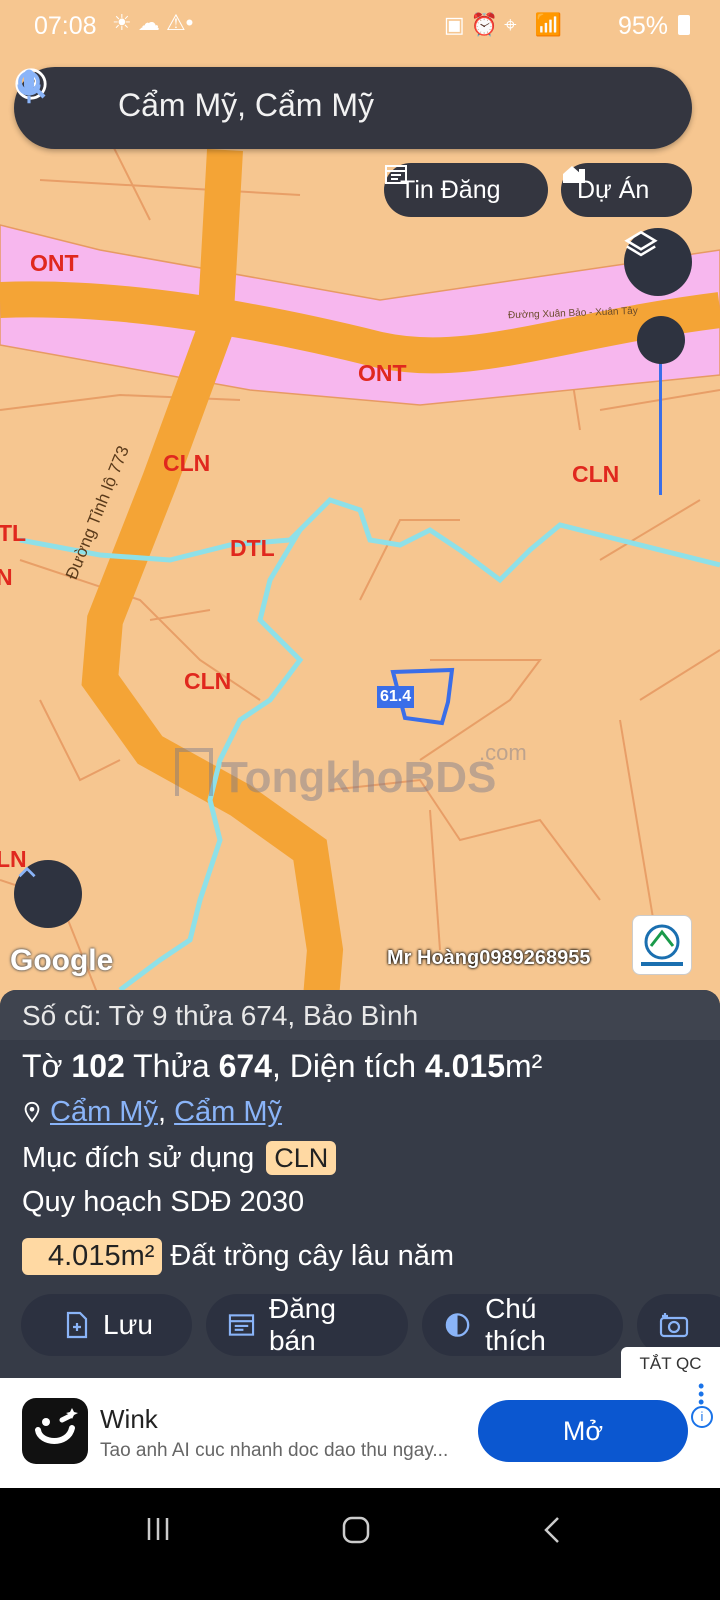 The height and width of the screenshot is (1600, 720). What do you see at coordinates (658, 262) in the screenshot?
I see `layers-button` at bounding box center [658, 262].